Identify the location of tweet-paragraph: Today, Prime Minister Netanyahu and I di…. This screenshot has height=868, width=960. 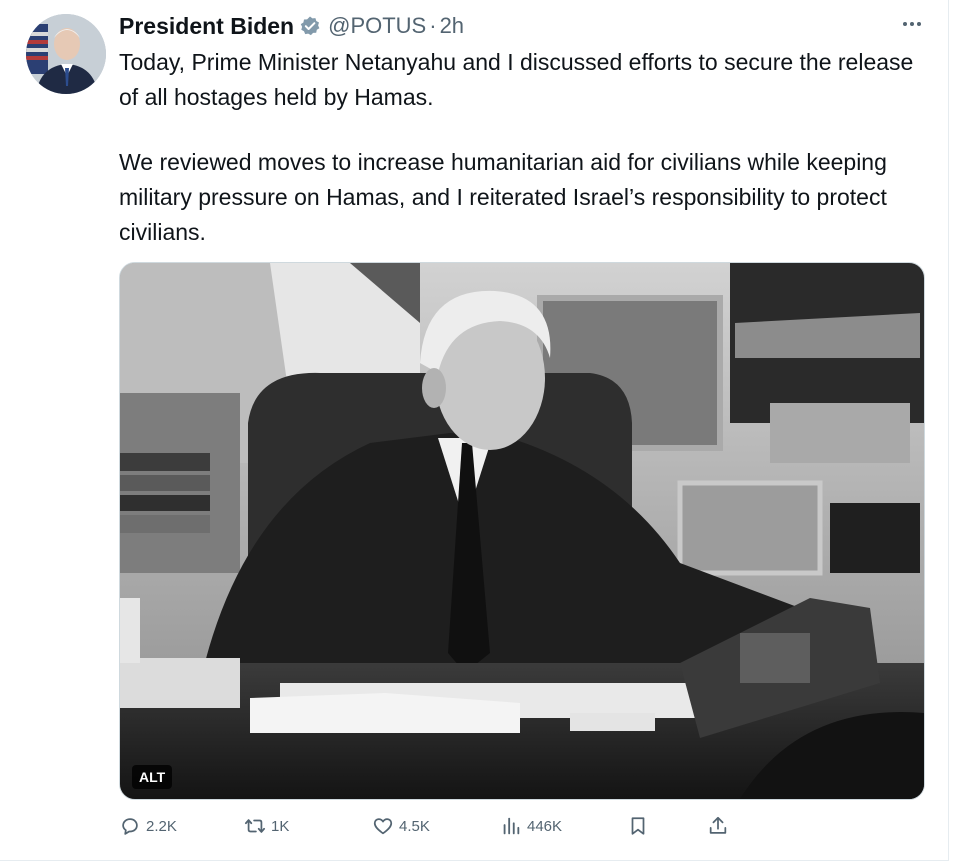
(516, 79).